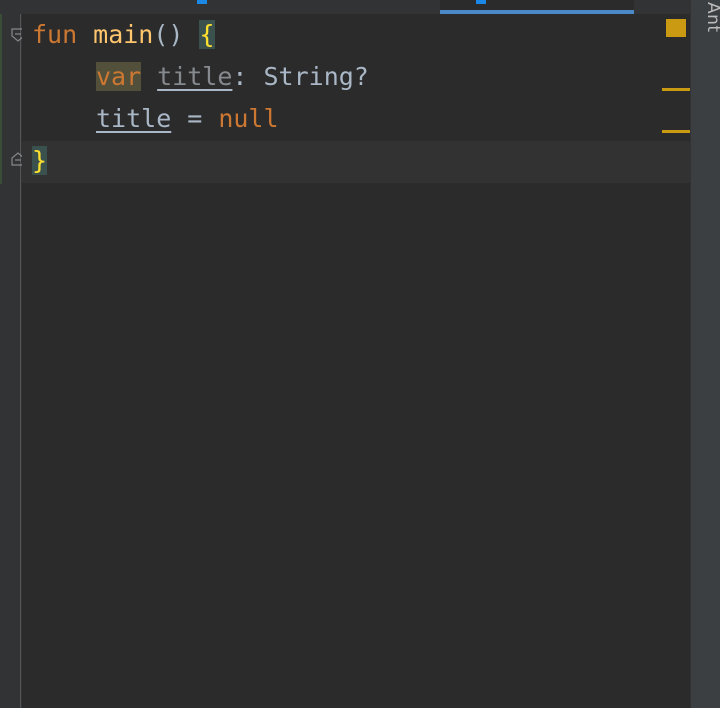 This screenshot has width=720, height=708. What do you see at coordinates (119, 76) in the screenshot?
I see `keyword-var: var` at bounding box center [119, 76].